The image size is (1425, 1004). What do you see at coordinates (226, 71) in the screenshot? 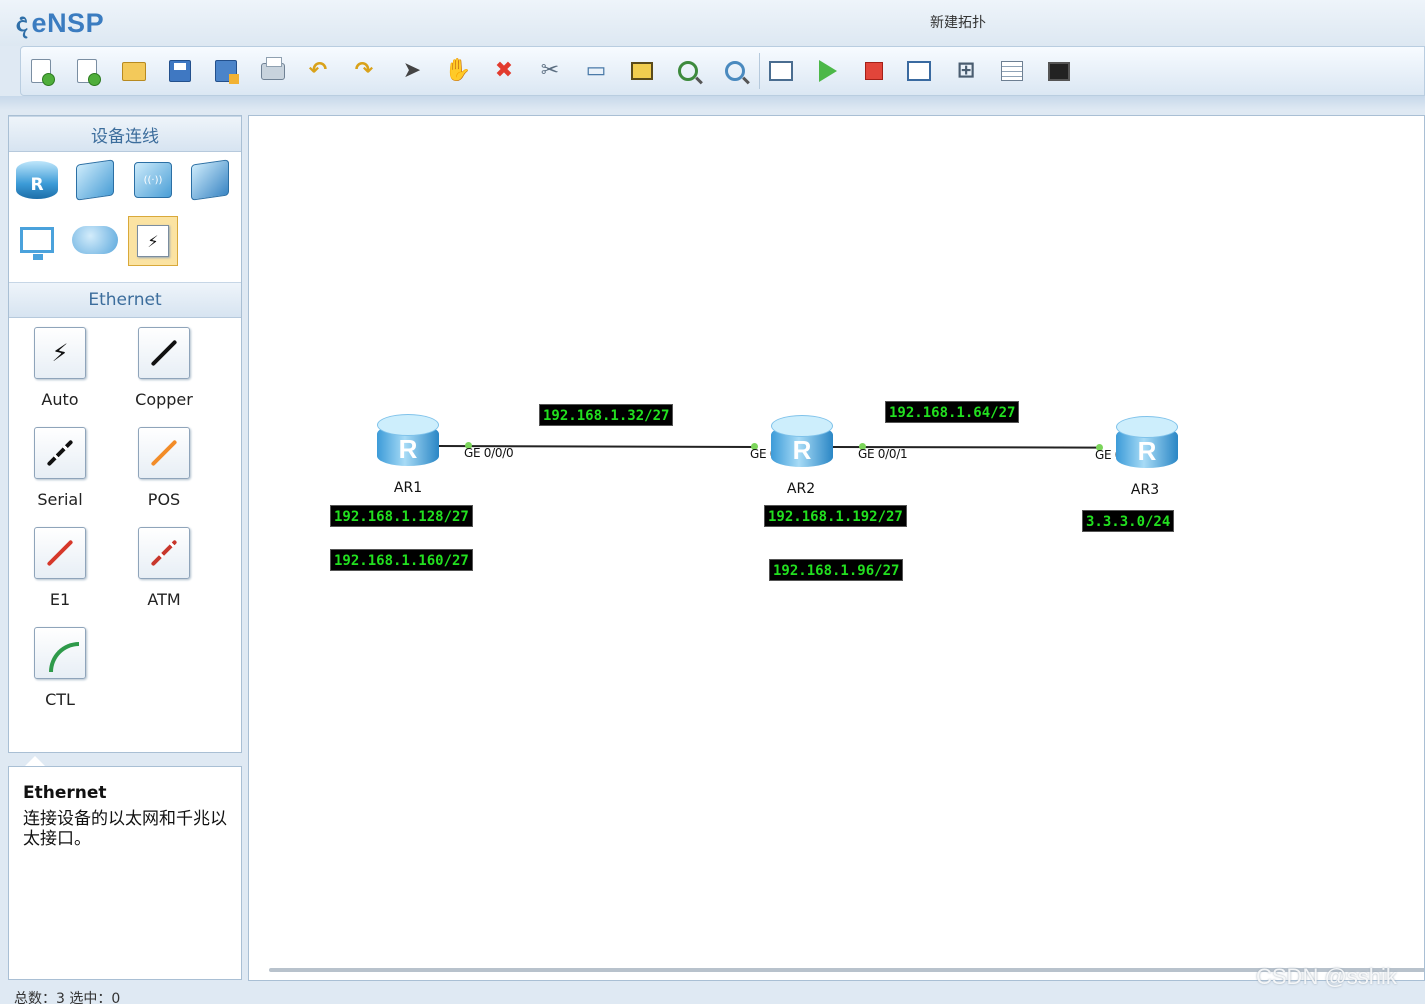
I see `save-as-icon` at bounding box center [226, 71].